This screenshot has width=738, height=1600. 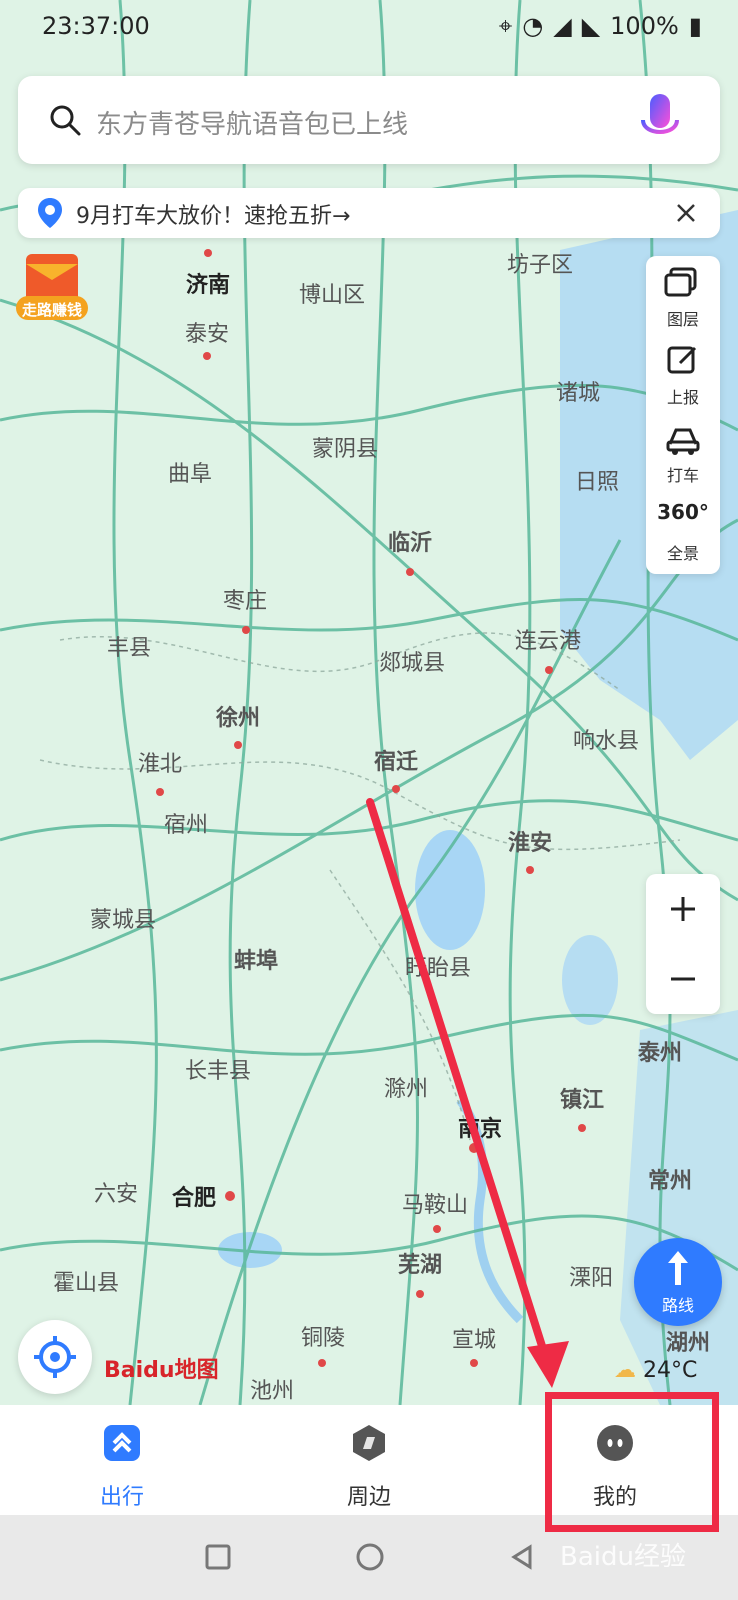 What do you see at coordinates (410, 543) in the screenshot?
I see `map-label-linyi: 临沂` at bounding box center [410, 543].